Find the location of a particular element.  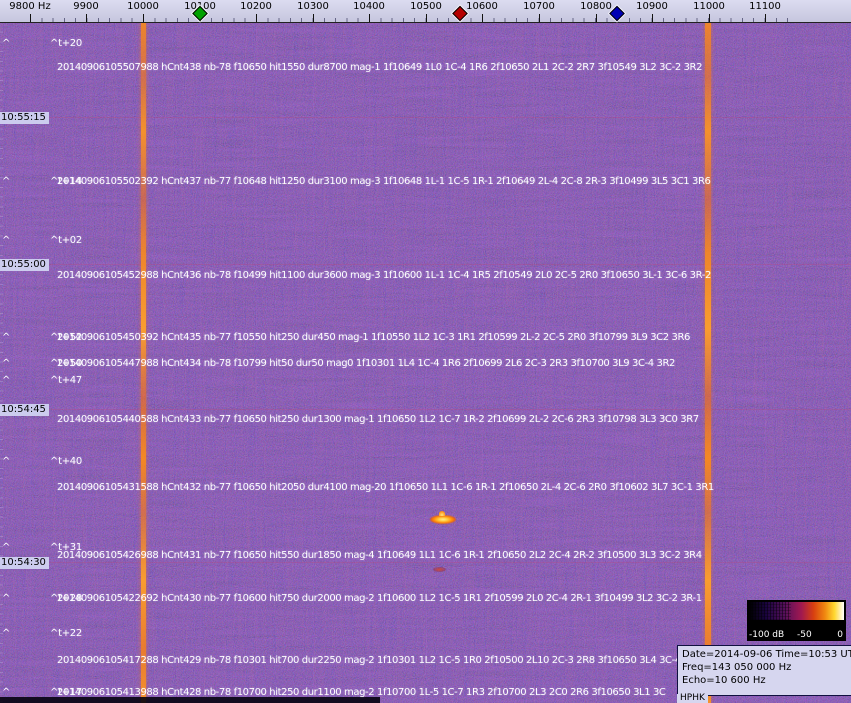

echo-time-marker: ^t+28 is located at coordinates (66, 598).